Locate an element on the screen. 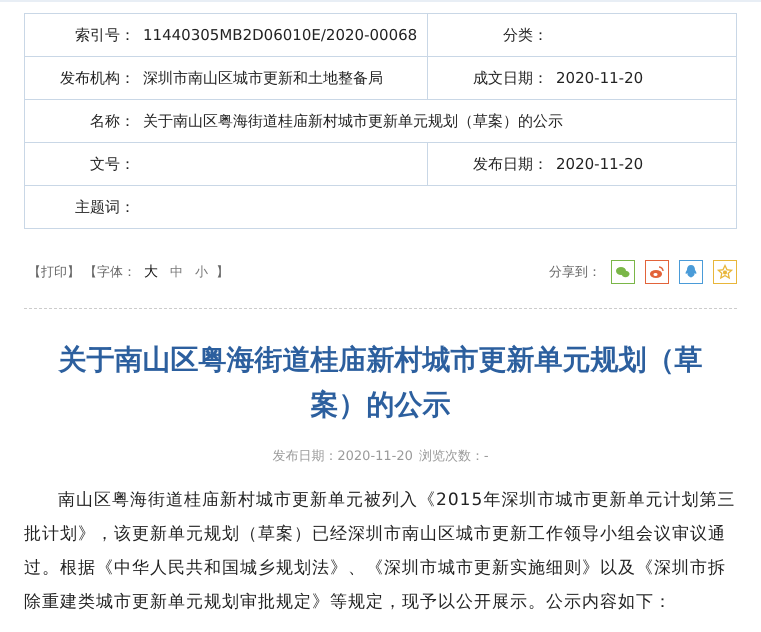  print-link: 【打印】 is located at coordinates (54, 272).